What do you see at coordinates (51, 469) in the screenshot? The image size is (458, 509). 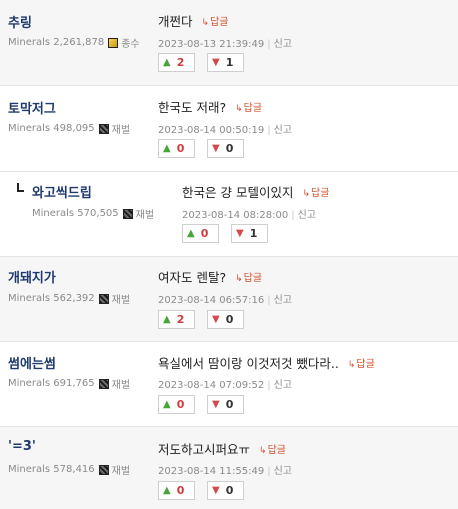 I see `minerals-count: Minerals 578,416` at bounding box center [51, 469].